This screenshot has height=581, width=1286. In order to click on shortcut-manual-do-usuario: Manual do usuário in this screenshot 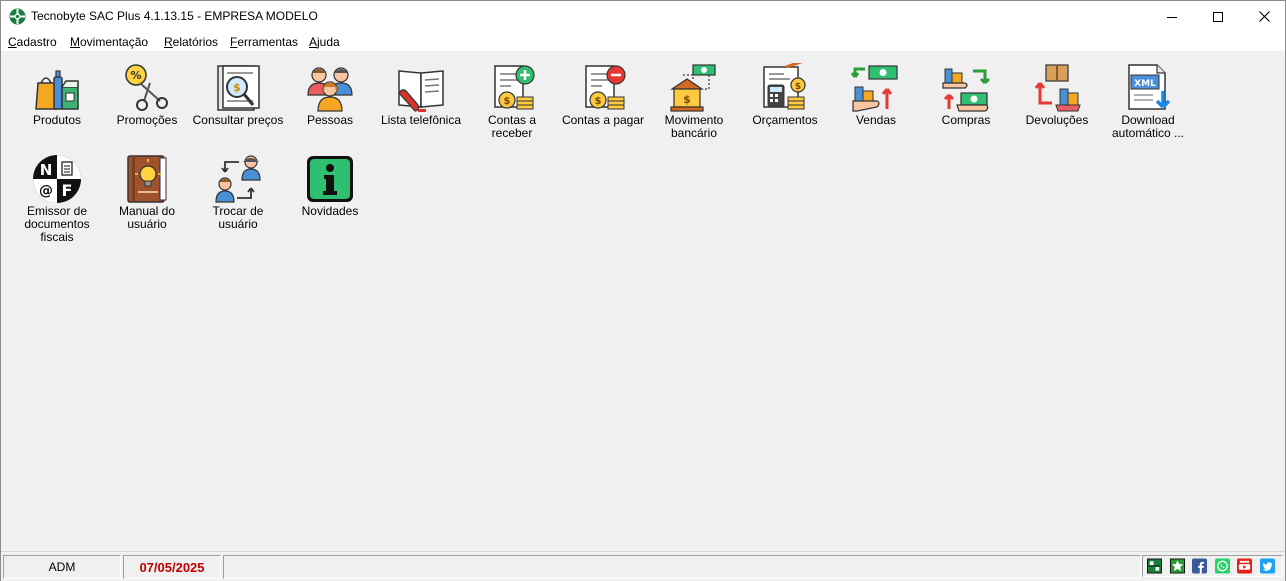, I will do `click(147, 192)`.